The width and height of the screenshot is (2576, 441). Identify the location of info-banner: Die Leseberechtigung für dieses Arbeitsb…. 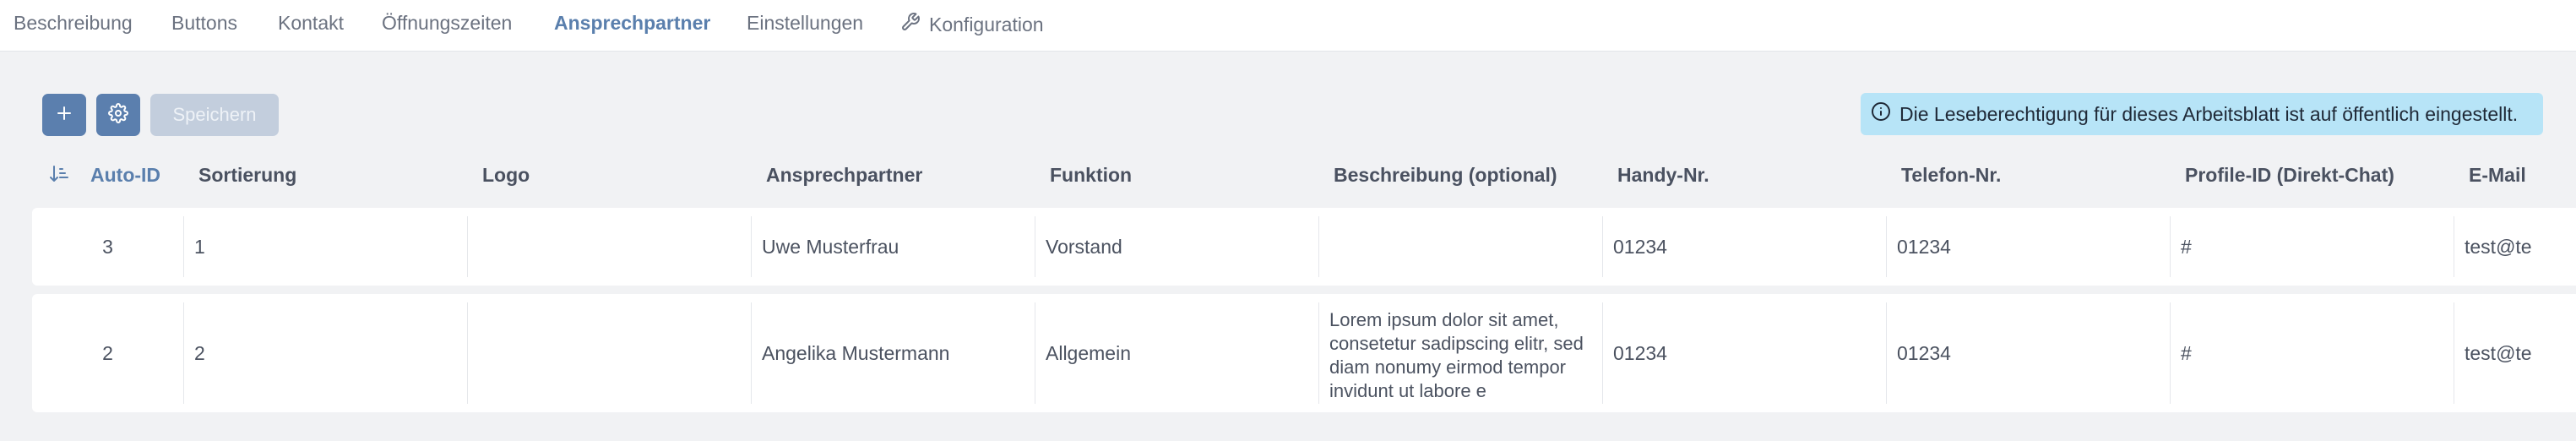
(2202, 114).